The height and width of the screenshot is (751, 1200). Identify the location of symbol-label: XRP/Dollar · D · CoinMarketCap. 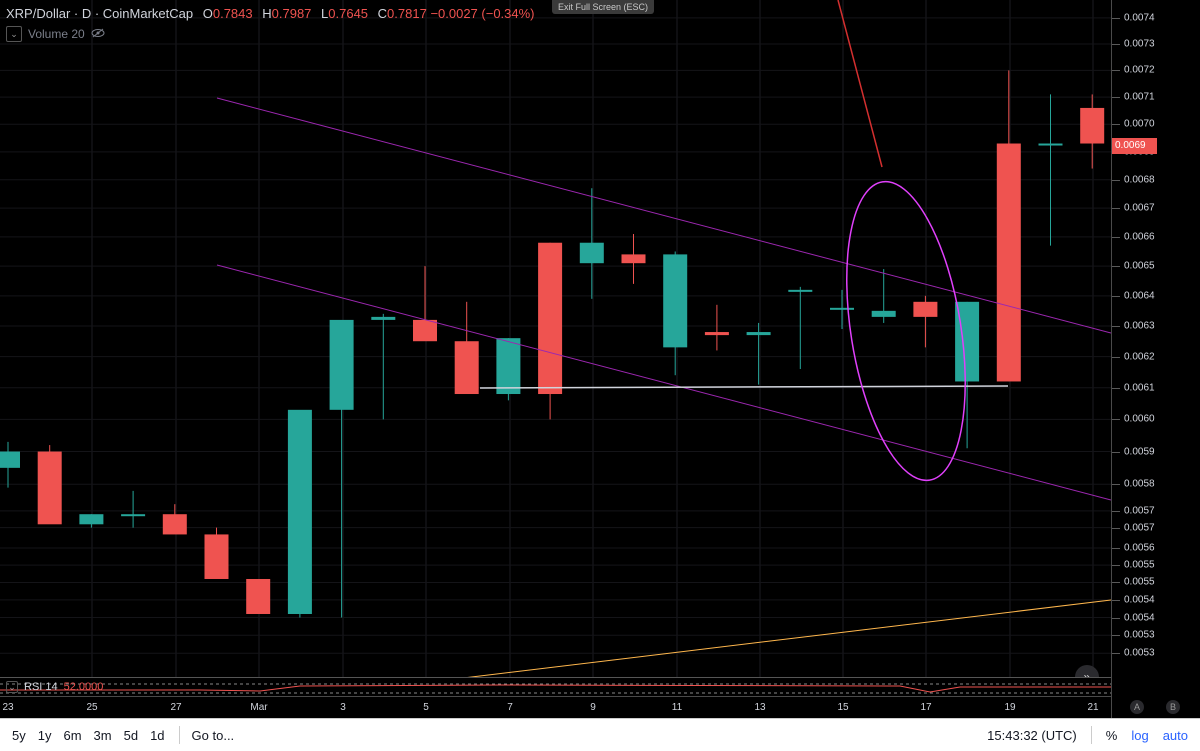
(99, 13).